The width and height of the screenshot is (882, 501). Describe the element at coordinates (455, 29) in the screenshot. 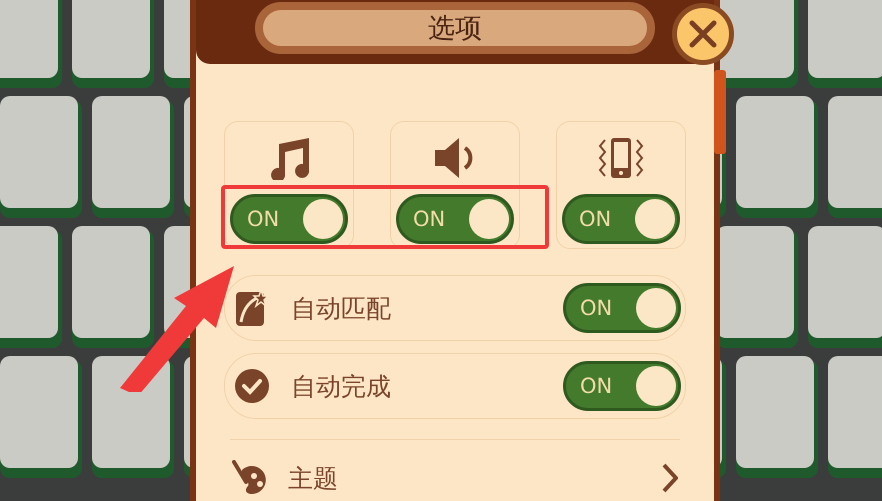

I see `dialog-title: 选项` at that location.